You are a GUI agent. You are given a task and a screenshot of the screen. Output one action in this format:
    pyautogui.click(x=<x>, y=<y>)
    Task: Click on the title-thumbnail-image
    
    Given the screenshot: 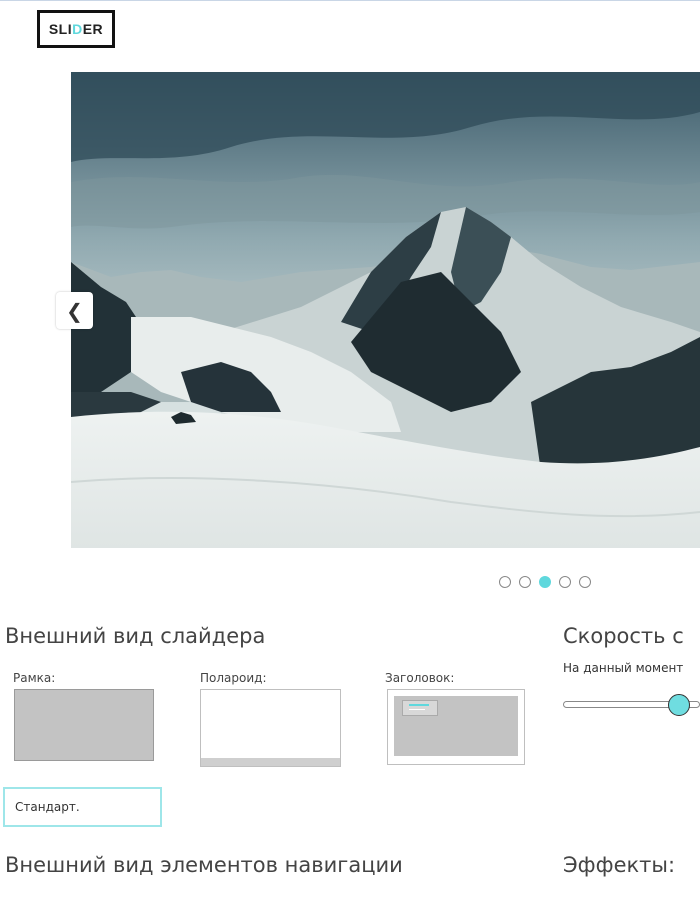 What is the action you would take?
    pyautogui.click(x=456, y=726)
    